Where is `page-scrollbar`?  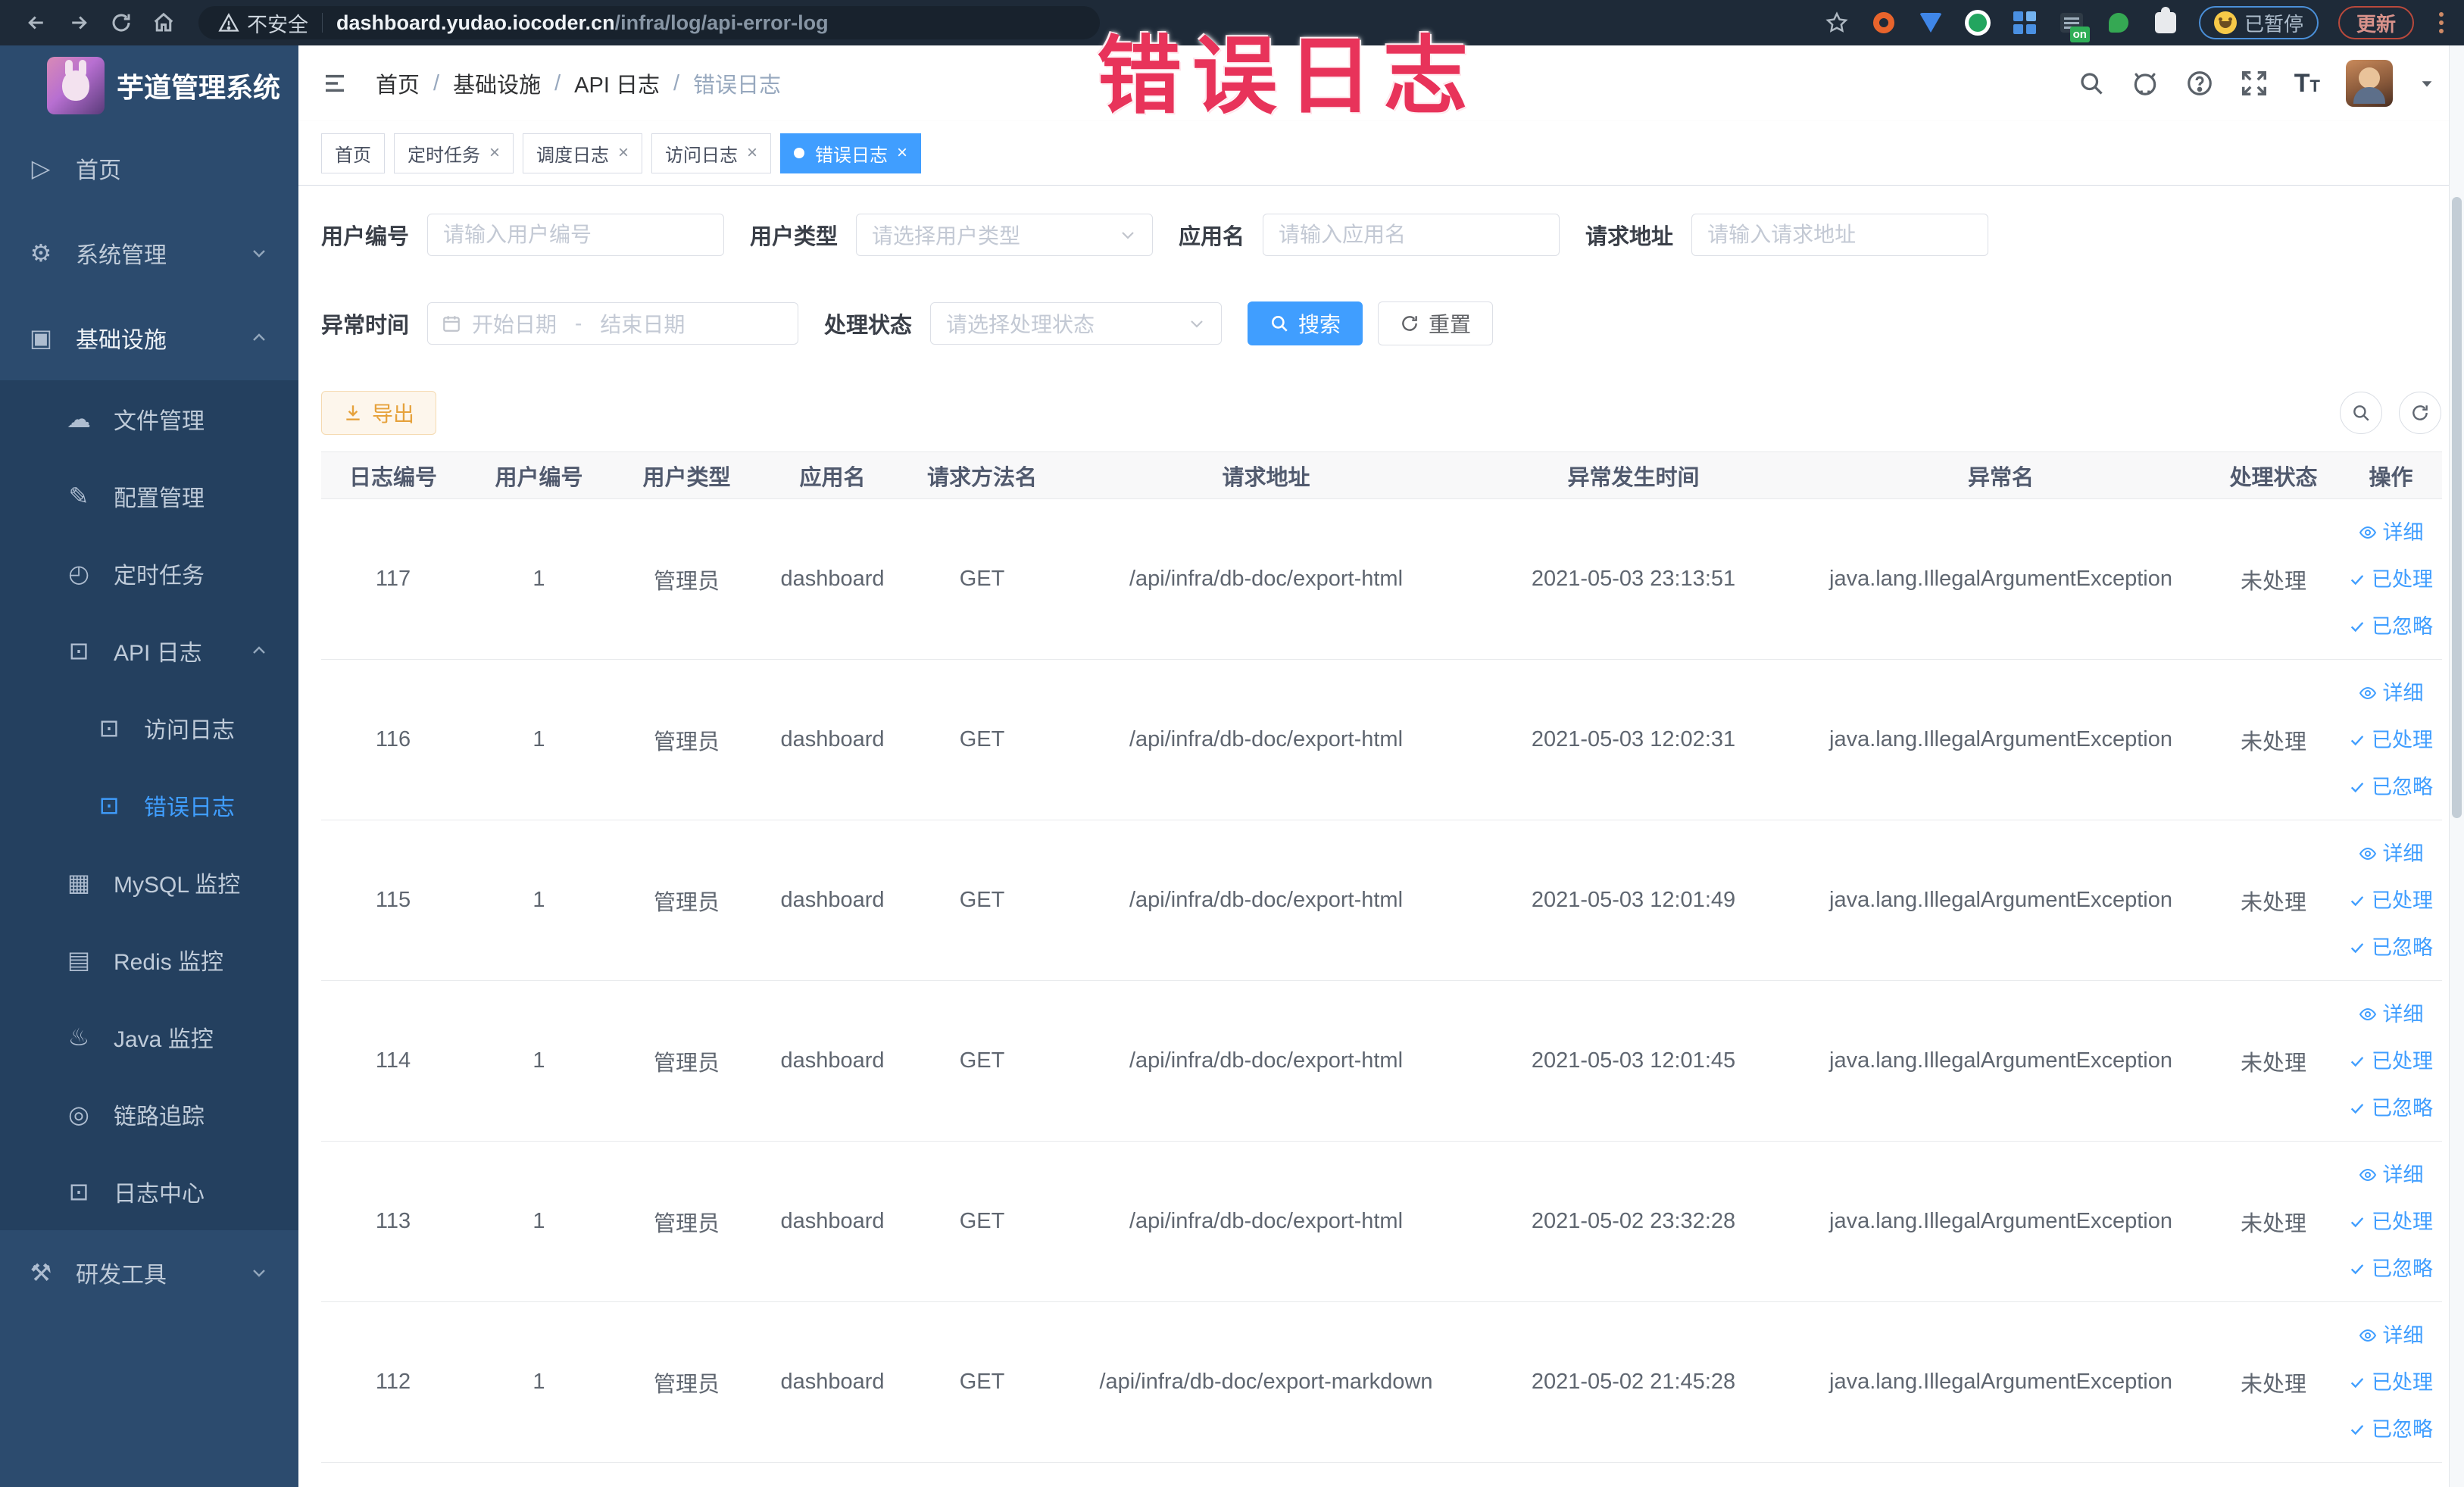
page-scrollbar is located at coordinates (2456, 766).